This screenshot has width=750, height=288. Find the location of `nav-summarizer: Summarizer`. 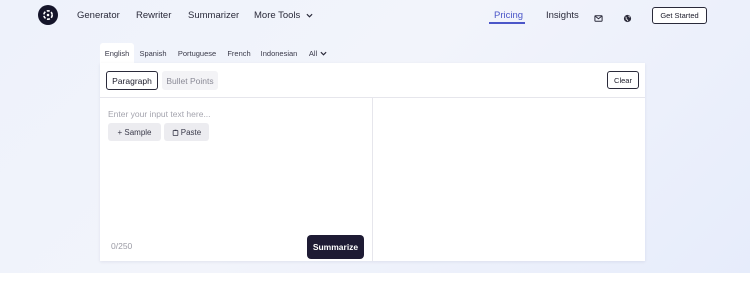

nav-summarizer: Summarizer is located at coordinates (213, 15).